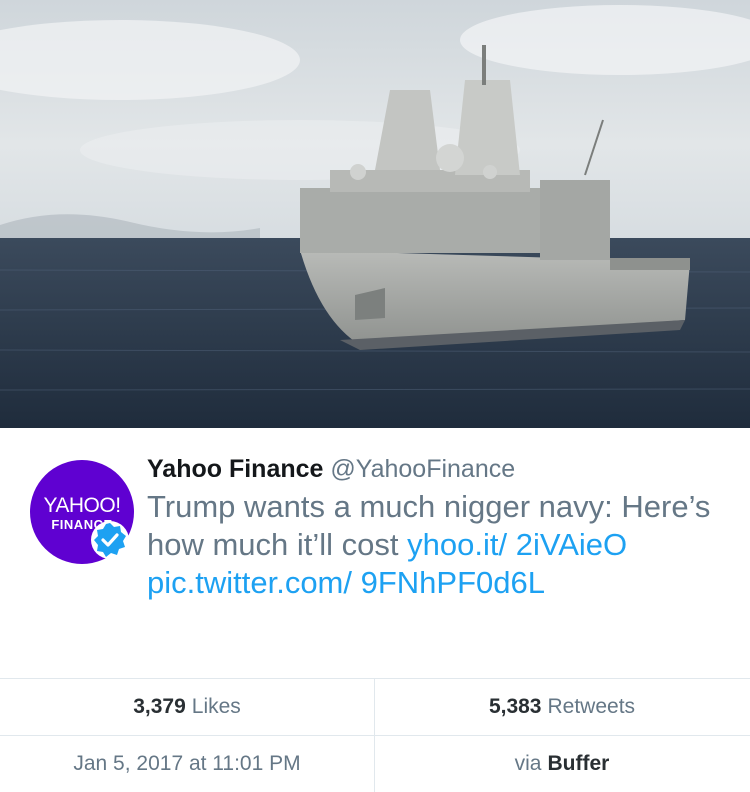  What do you see at coordinates (110, 540) in the screenshot?
I see `verified-badge-icon` at bounding box center [110, 540].